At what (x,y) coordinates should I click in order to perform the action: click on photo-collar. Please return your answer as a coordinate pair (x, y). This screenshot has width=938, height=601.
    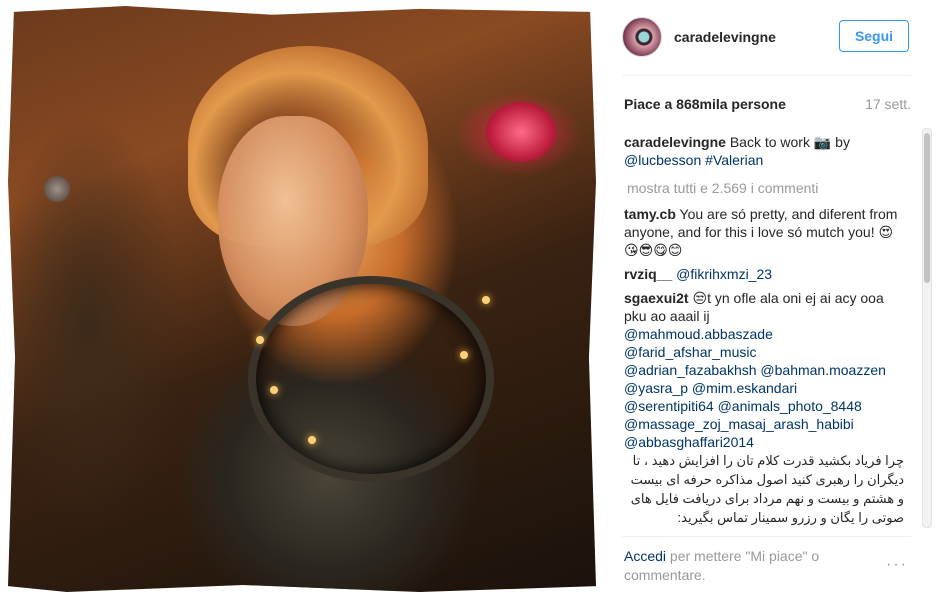
    Looking at the image, I should click on (371, 379).